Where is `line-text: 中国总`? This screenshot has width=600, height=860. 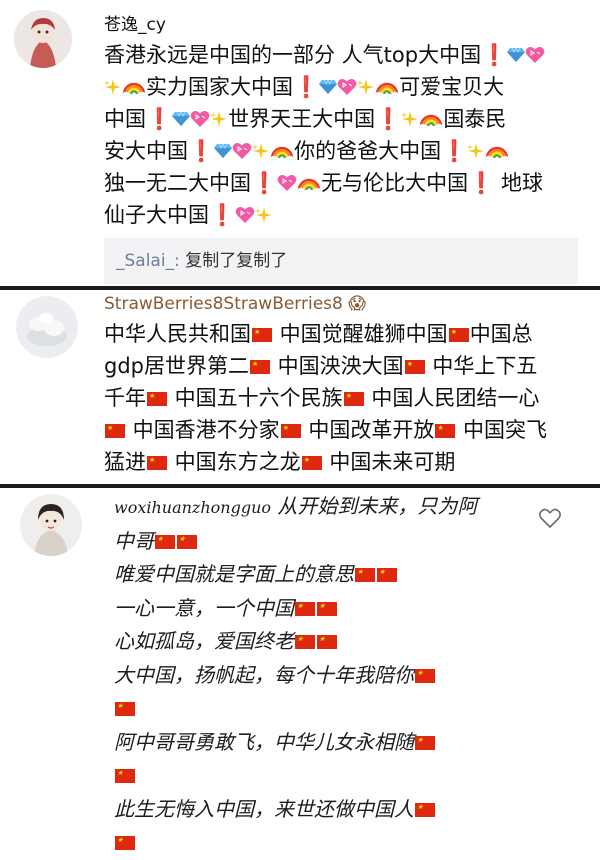
line-text: 中国总 is located at coordinates (501, 334).